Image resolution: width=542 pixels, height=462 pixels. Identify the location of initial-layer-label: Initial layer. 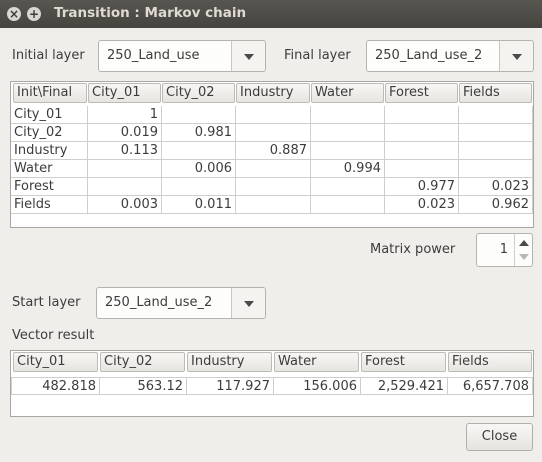
(48, 55).